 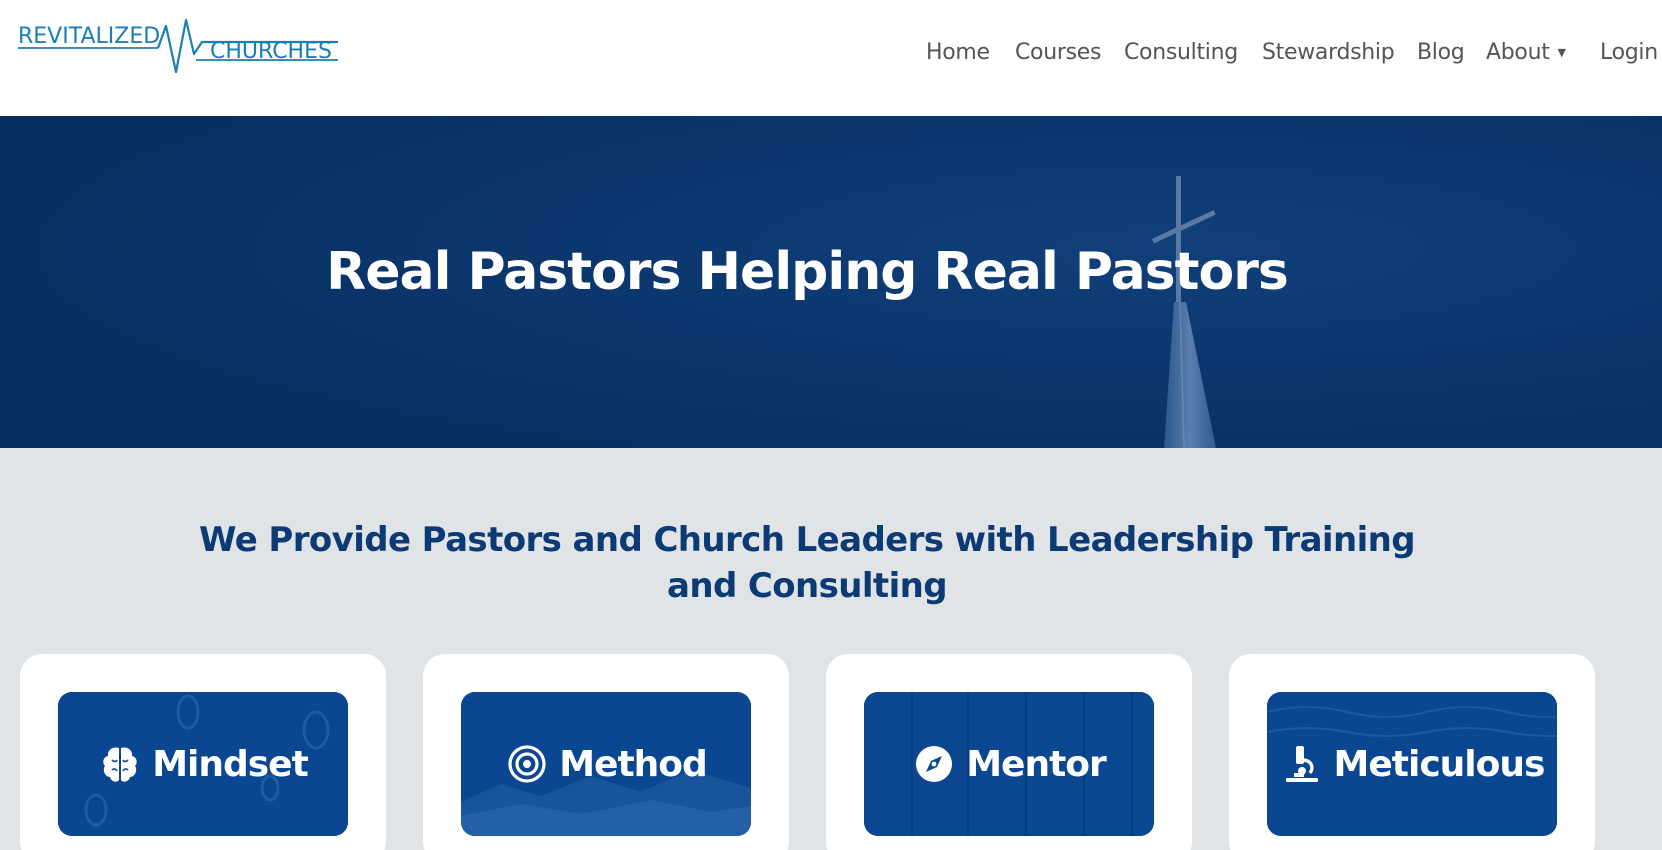 I want to click on card-label-mentor: Mentor, so click(x=1036, y=764).